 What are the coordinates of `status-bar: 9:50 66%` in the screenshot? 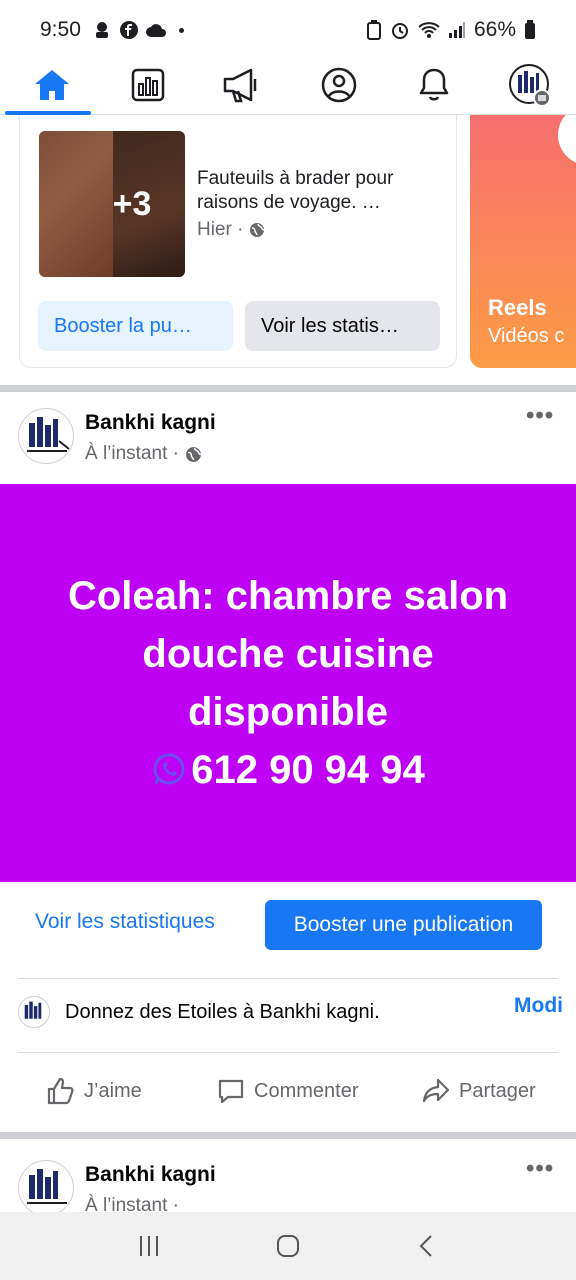 It's located at (288, 30).